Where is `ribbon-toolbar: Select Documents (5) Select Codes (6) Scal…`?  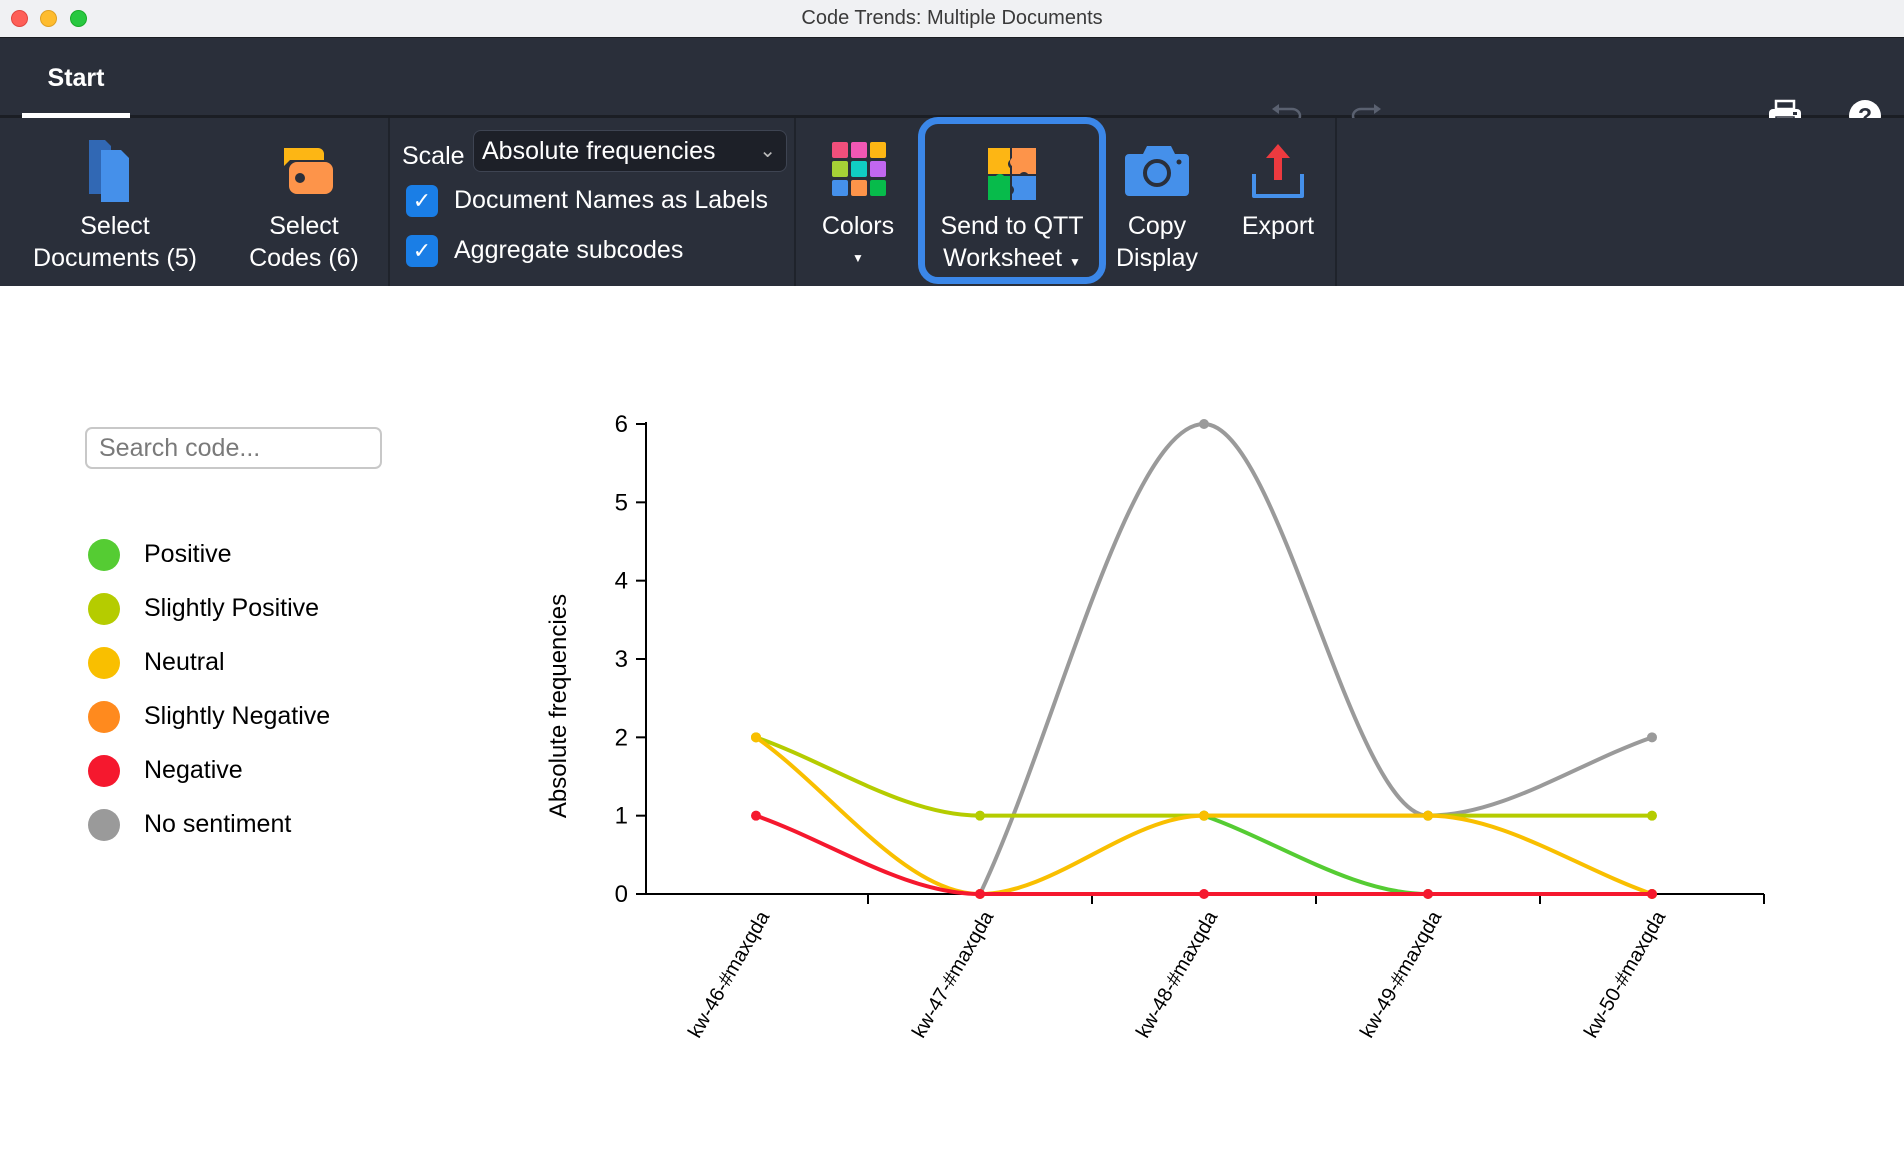 ribbon-toolbar: Select Documents (5) Select Codes (6) Scal… is located at coordinates (952, 201).